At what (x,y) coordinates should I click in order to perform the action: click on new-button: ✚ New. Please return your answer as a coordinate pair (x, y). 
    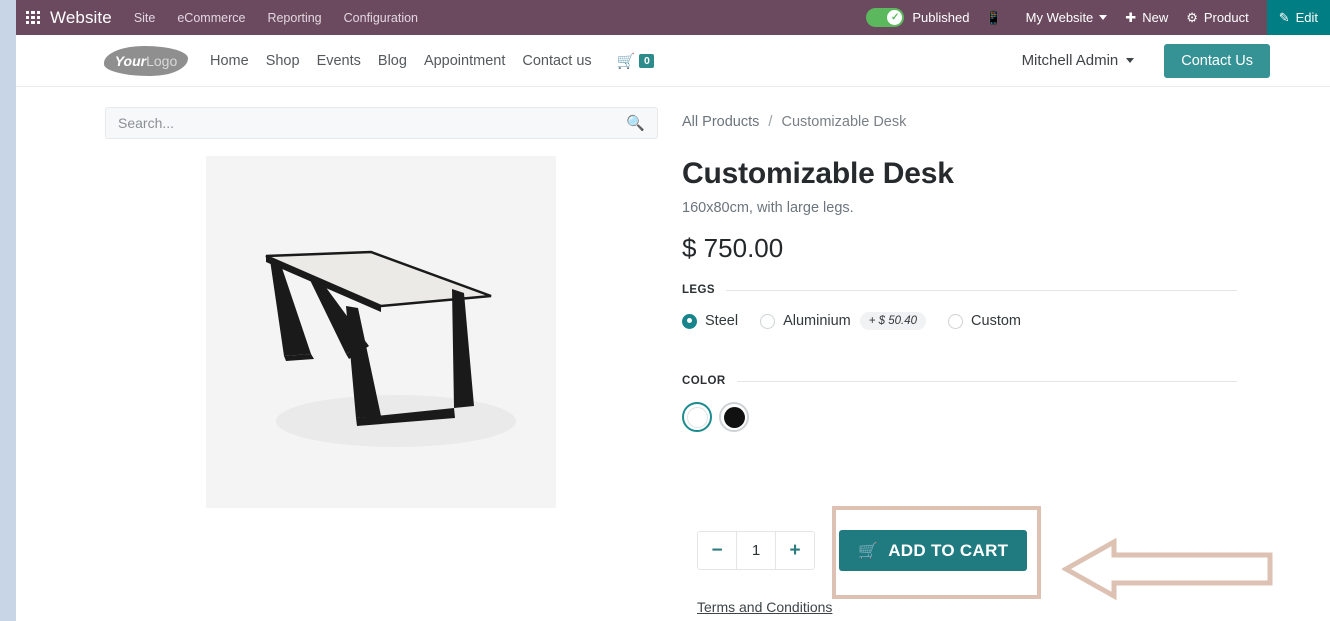
    Looking at the image, I should click on (1146, 18).